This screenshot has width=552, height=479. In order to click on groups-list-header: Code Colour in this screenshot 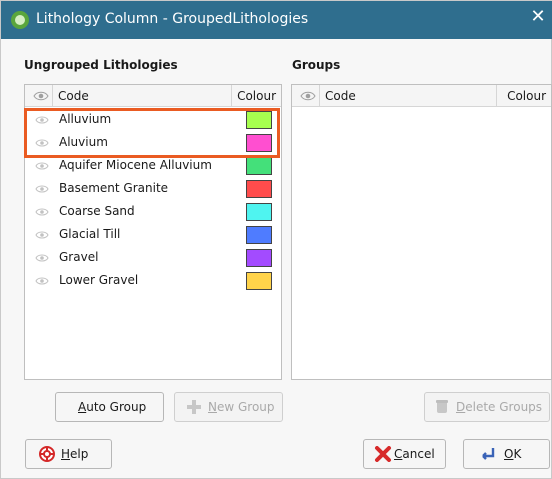, I will do `click(421, 96)`.